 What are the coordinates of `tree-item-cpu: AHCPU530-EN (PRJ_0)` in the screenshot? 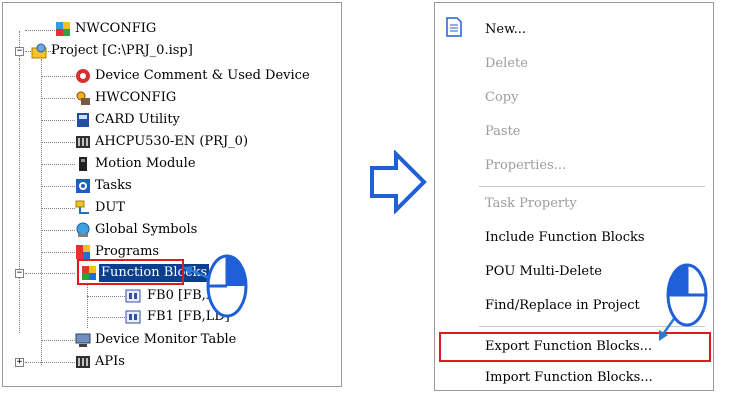 It's located at (168, 142).